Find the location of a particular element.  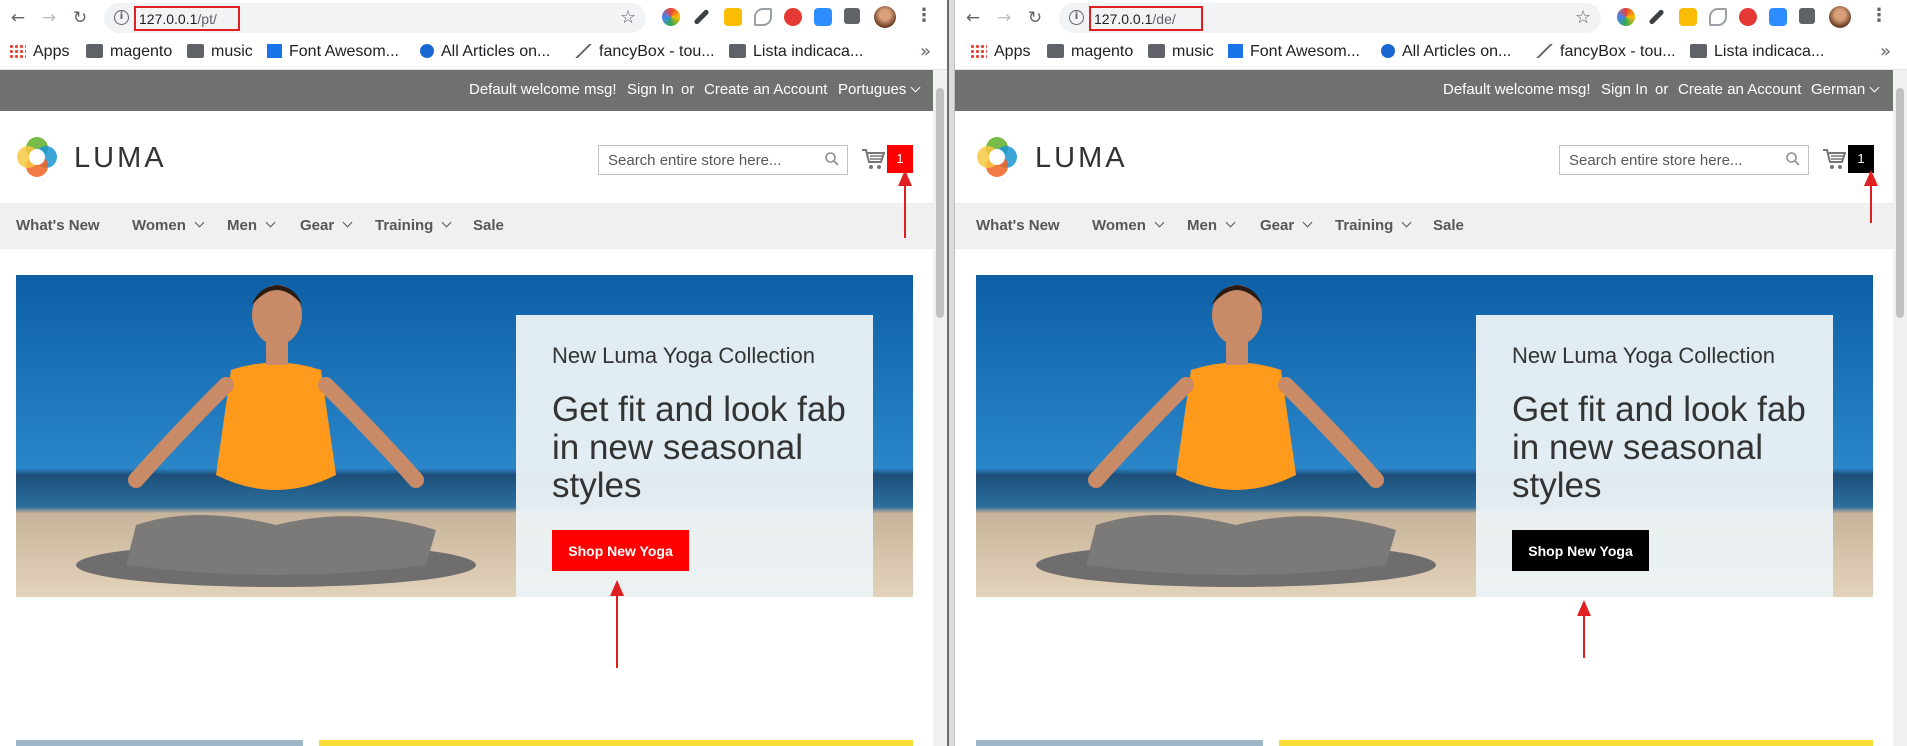

url-highlight: 127.0.0.1/de/ is located at coordinates (1146, 18).